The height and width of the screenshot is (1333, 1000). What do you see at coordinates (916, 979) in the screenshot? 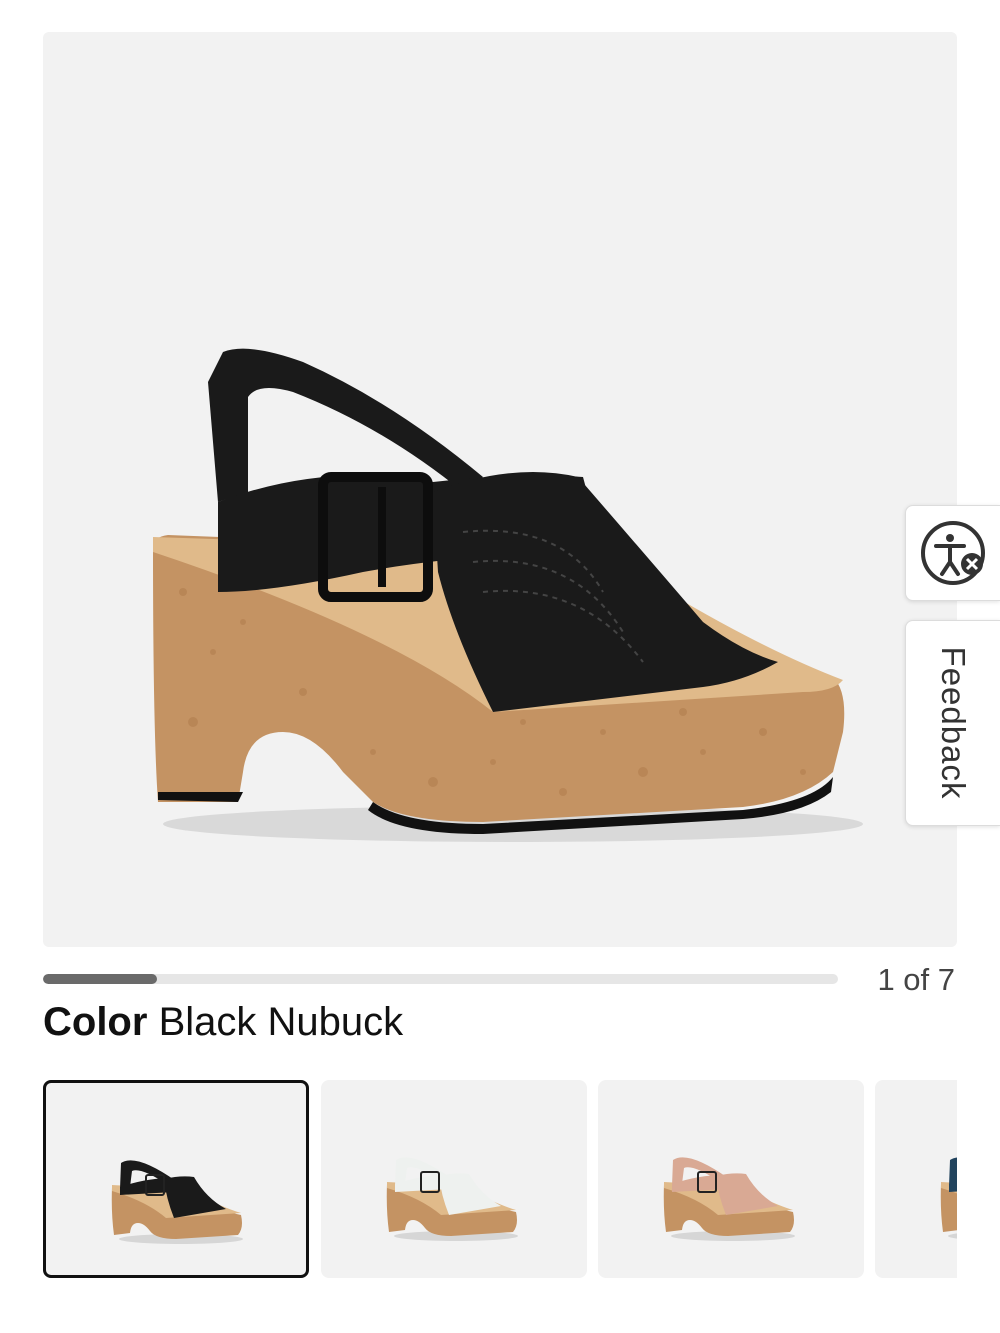
I see `gallery-counter: 1 of 7` at bounding box center [916, 979].